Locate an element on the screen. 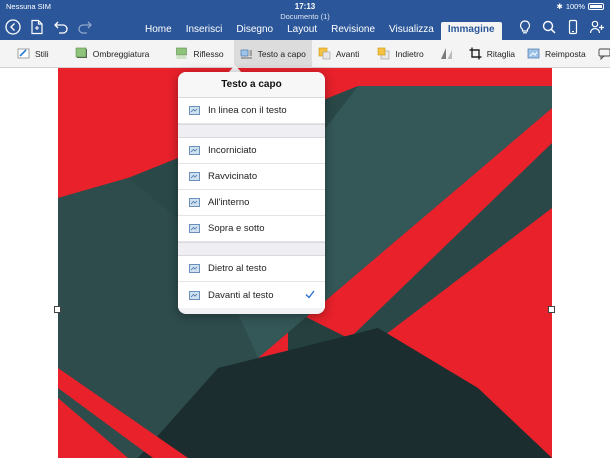 This screenshot has width=610, height=458. share-button is located at coordinates (597, 27).